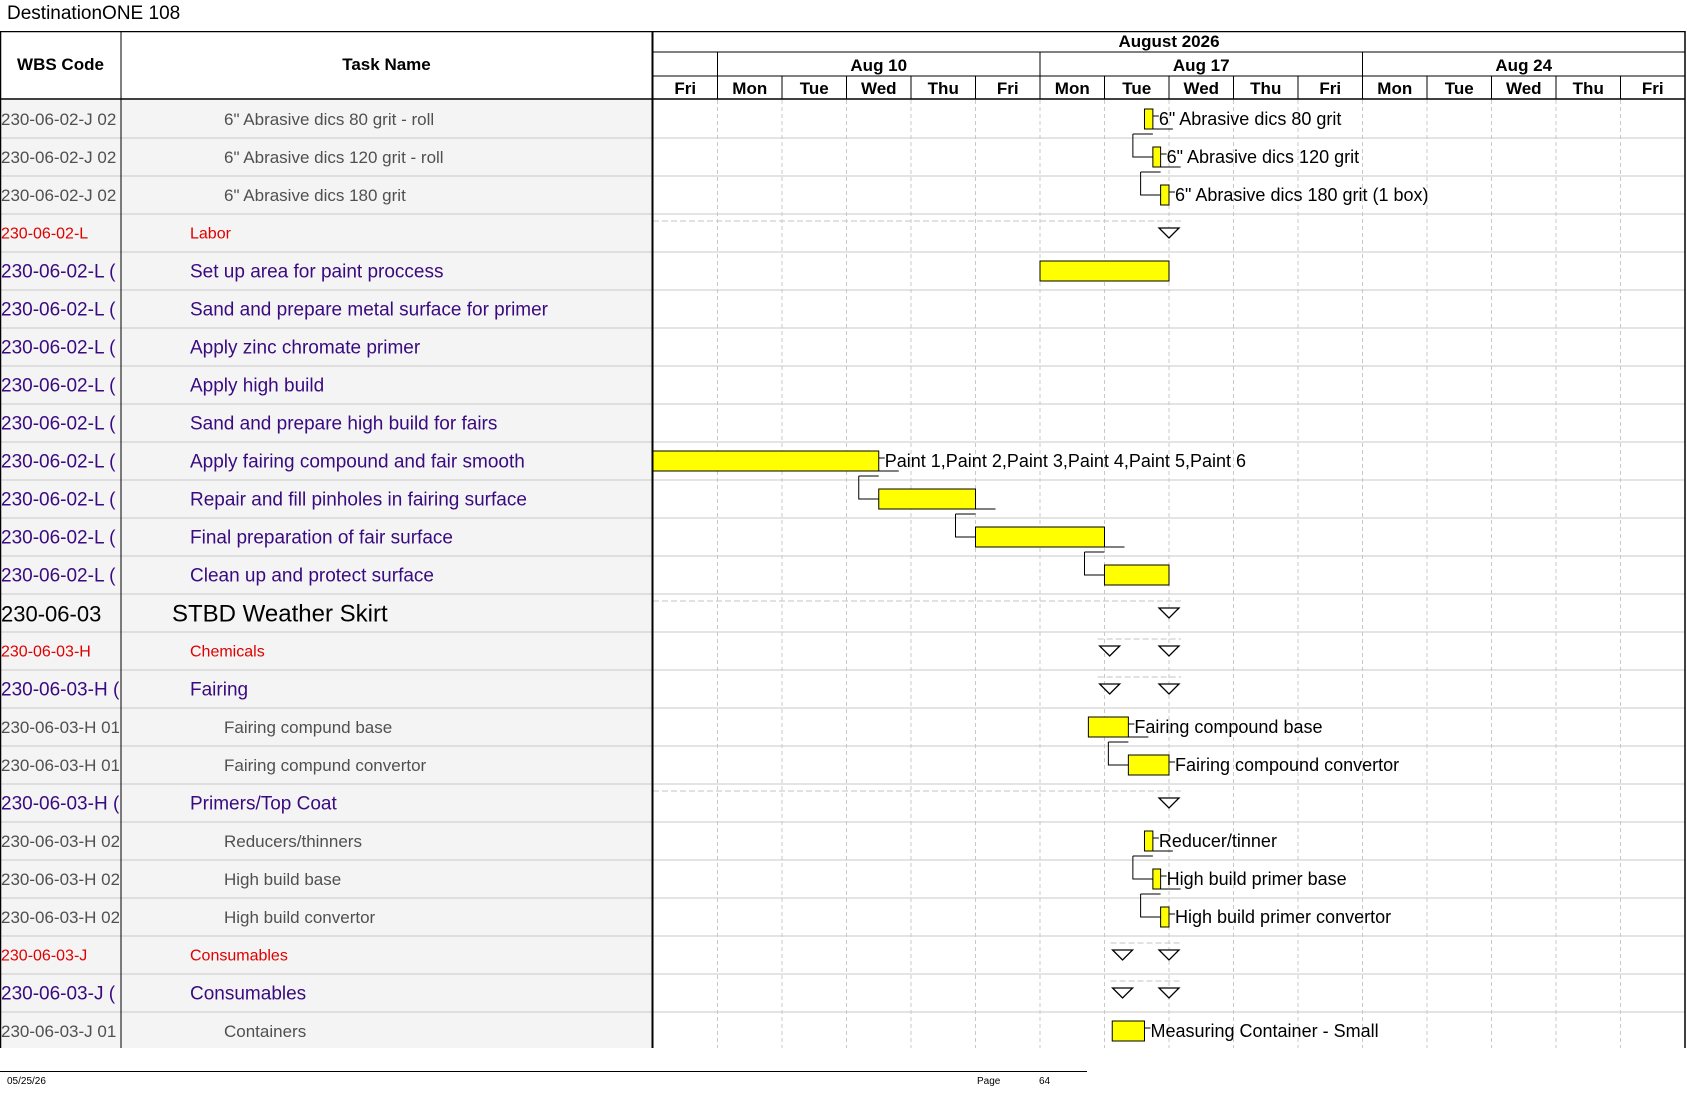 This screenshot has height=1097, width=1687. I want to click on task-name-cell: High build convertor, so click(300, 917).